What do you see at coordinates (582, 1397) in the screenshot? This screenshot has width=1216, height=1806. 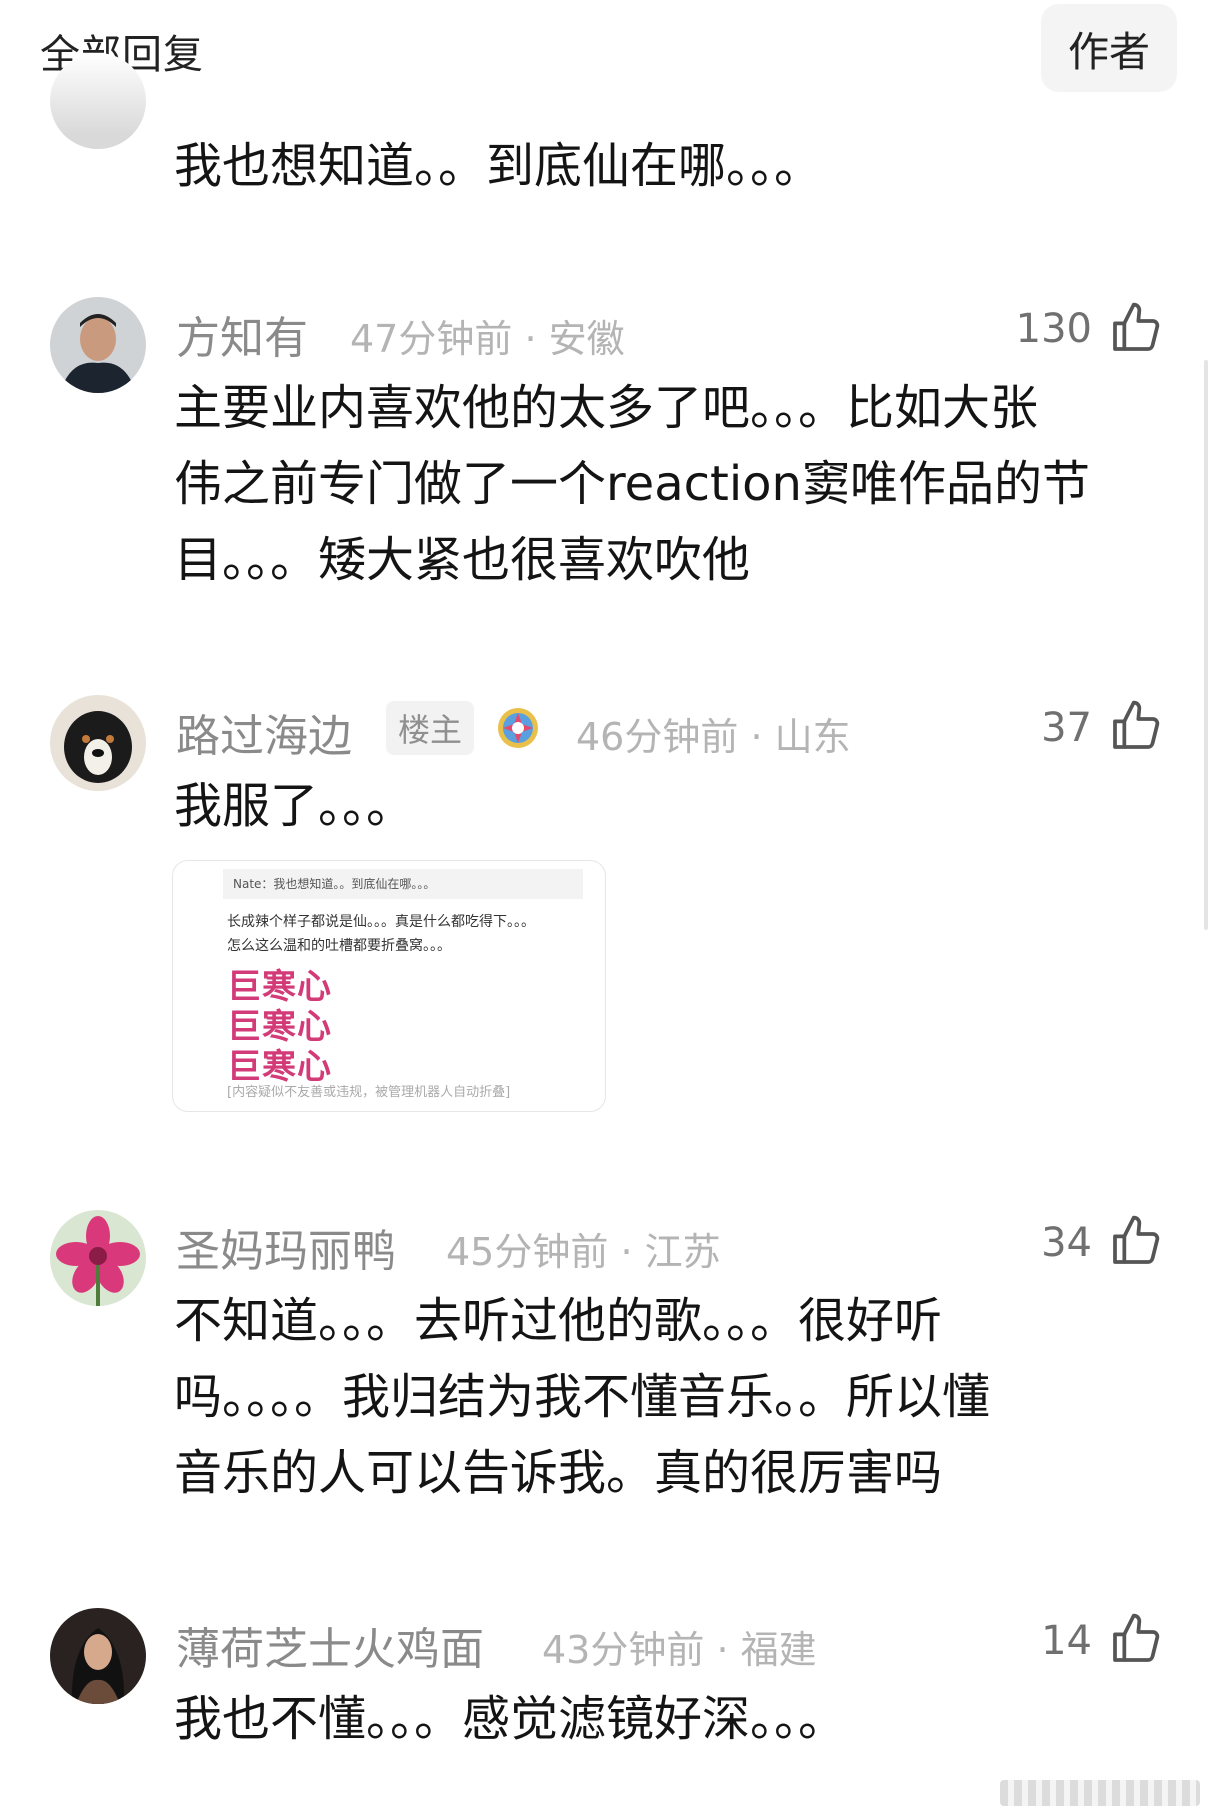 I see `comment-line: 吗。。。。我归结为我不懂音乐。。所以懂` at bounding box center [582, 1397].